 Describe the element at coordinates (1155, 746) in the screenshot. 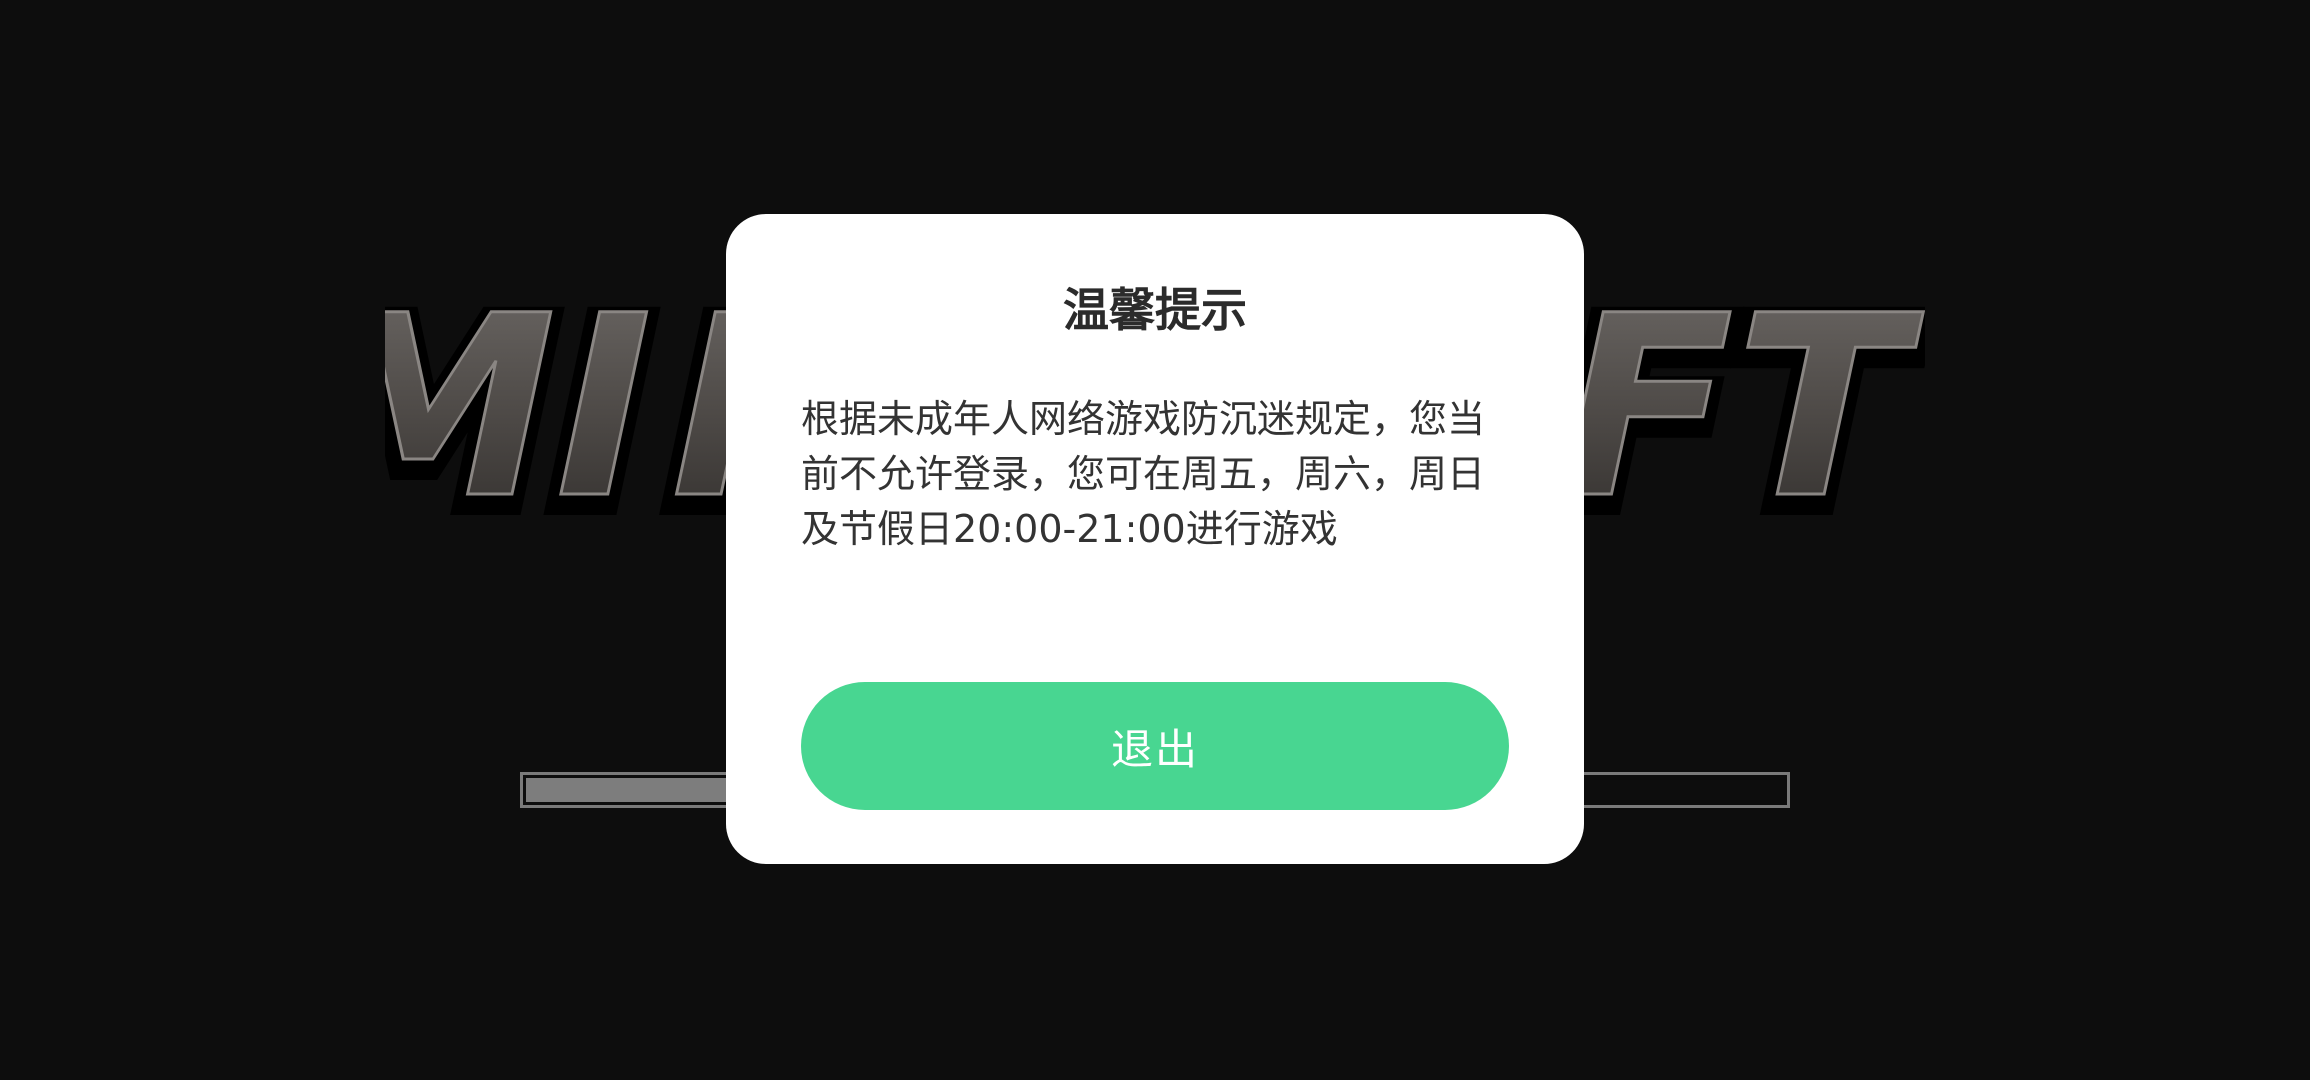

I see `exit-button: 退出` at that location.